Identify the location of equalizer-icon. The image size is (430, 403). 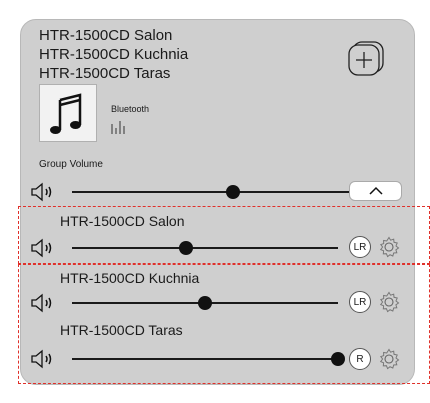
(119, 127).